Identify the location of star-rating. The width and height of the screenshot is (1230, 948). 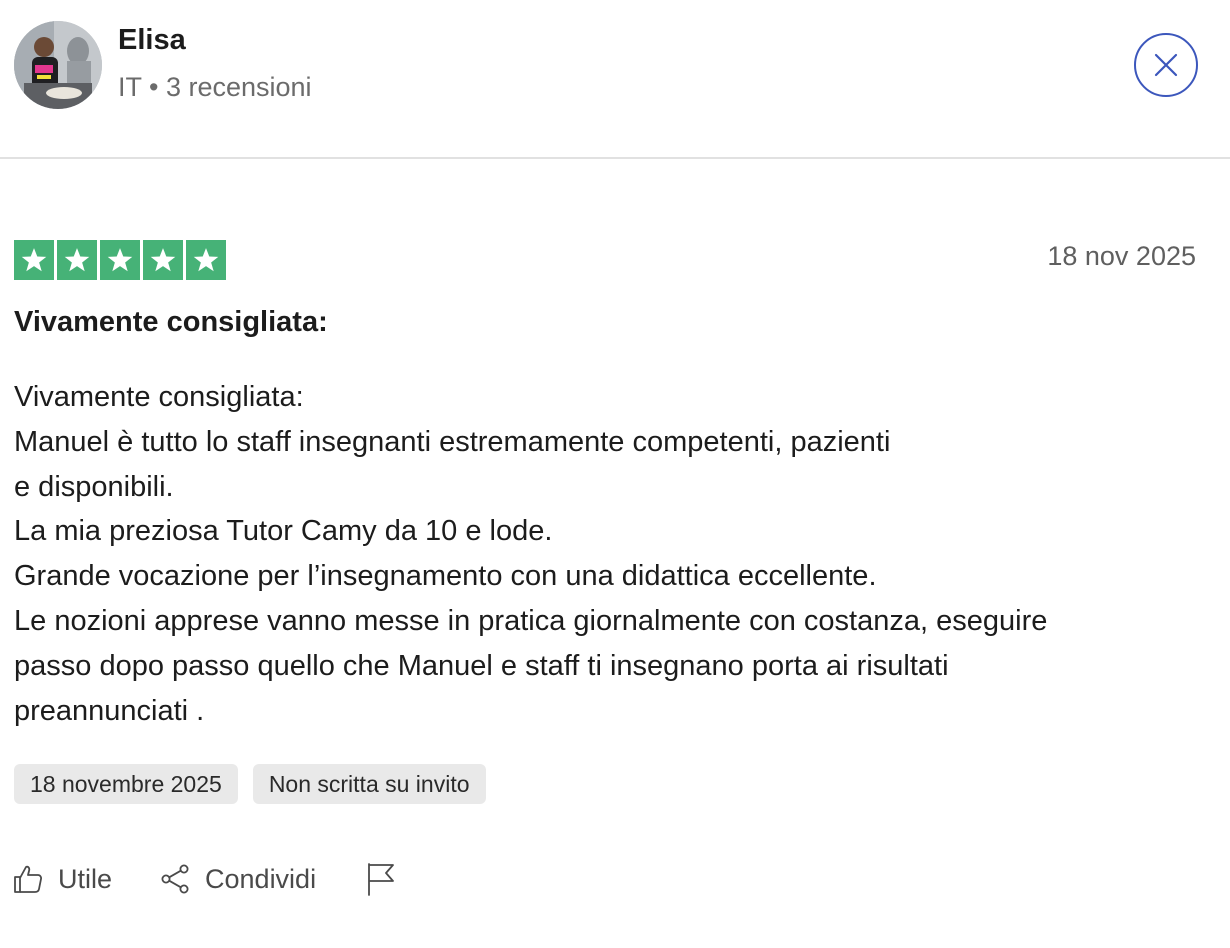
(120, 260).